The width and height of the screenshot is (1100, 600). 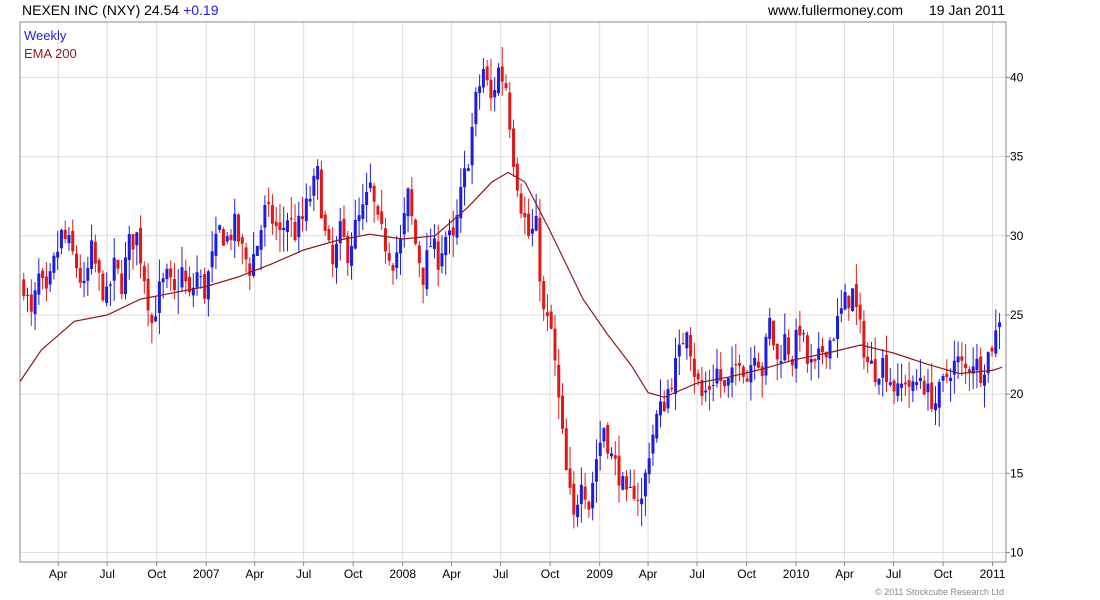 I want to click on copyright-notice: © 2011 Stockcube Research Ltd, so click(x=939, y=592).